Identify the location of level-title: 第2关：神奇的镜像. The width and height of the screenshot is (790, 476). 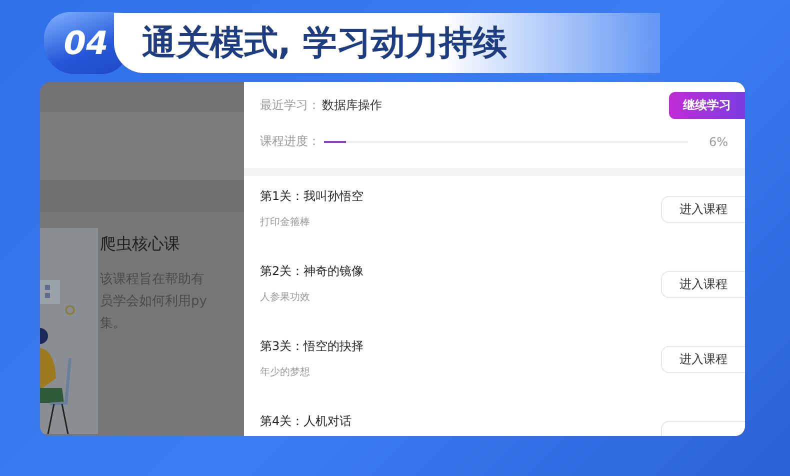
(312, 271).